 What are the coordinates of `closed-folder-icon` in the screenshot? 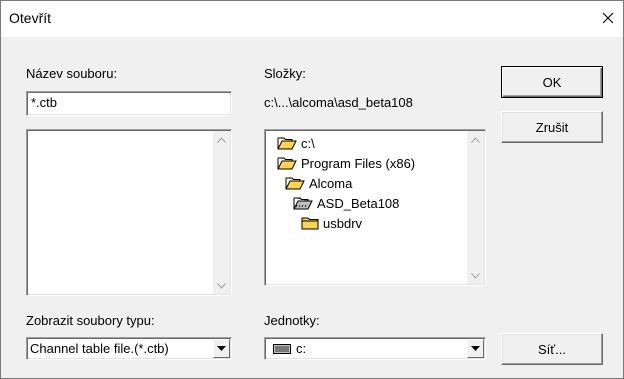 It's located at (310, 223).